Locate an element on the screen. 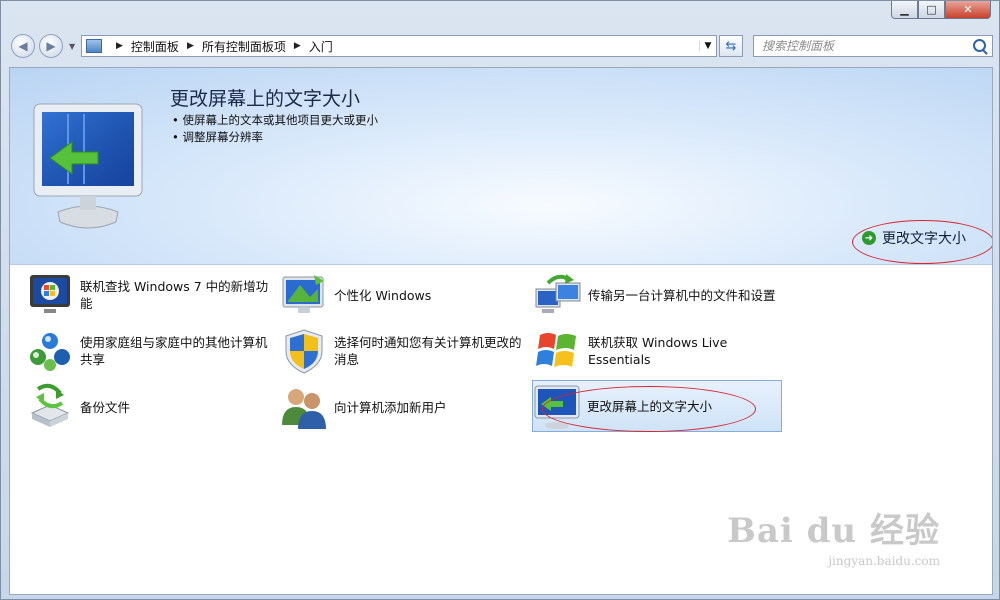 The width and height of the screenshot is (1000, 600). task-whats-new: 联机查找 Windows 7 中的新增功能 is located at coordinates (151, 295).